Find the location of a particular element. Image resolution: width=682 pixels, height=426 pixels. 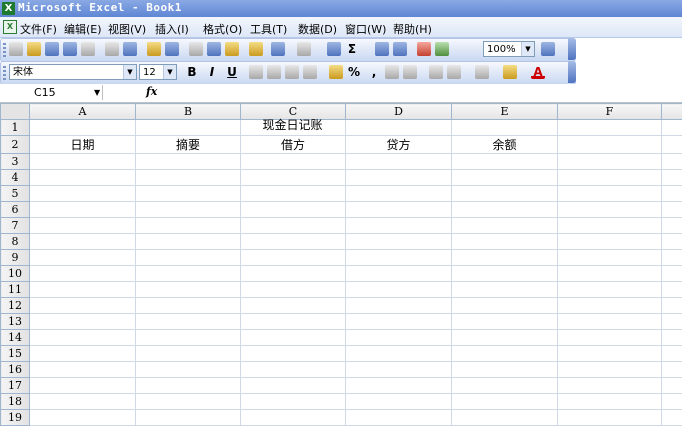

excel-app-icon: X is located at coordinates (8, 8).